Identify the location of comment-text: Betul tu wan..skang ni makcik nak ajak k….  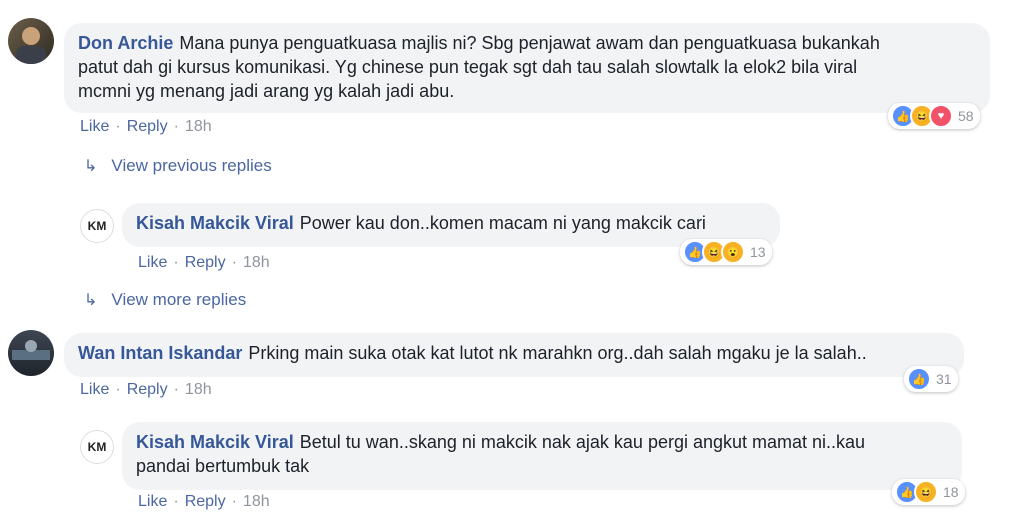
(582, 442).